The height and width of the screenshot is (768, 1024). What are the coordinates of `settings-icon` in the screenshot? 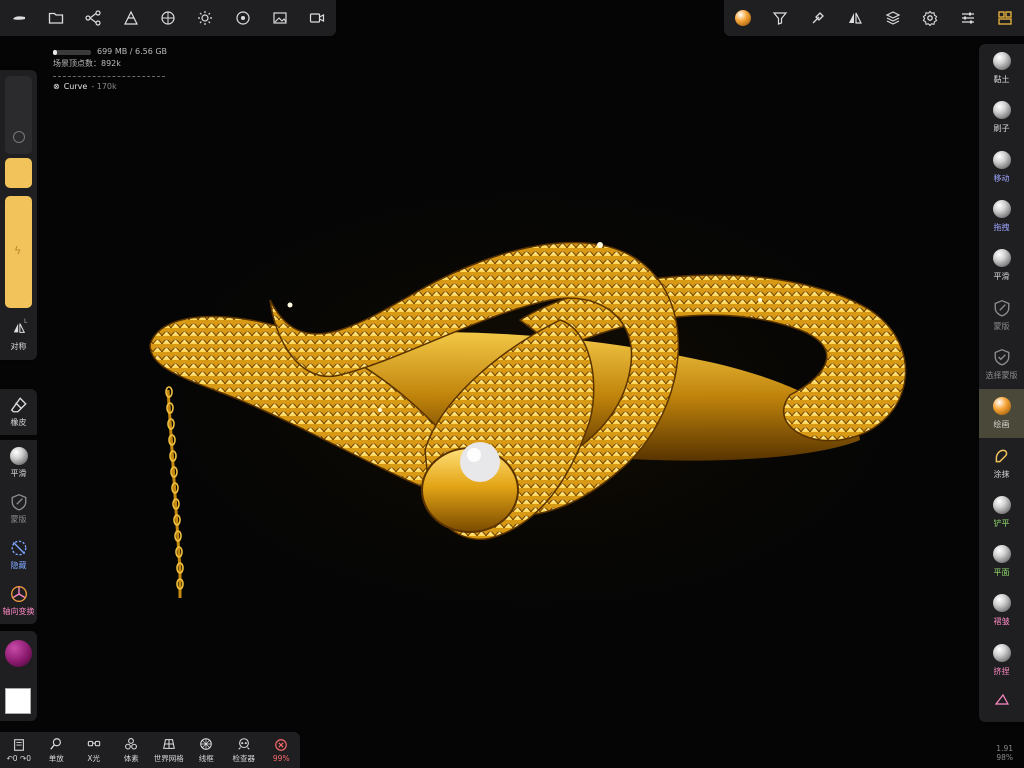 It's located at (931, 18).